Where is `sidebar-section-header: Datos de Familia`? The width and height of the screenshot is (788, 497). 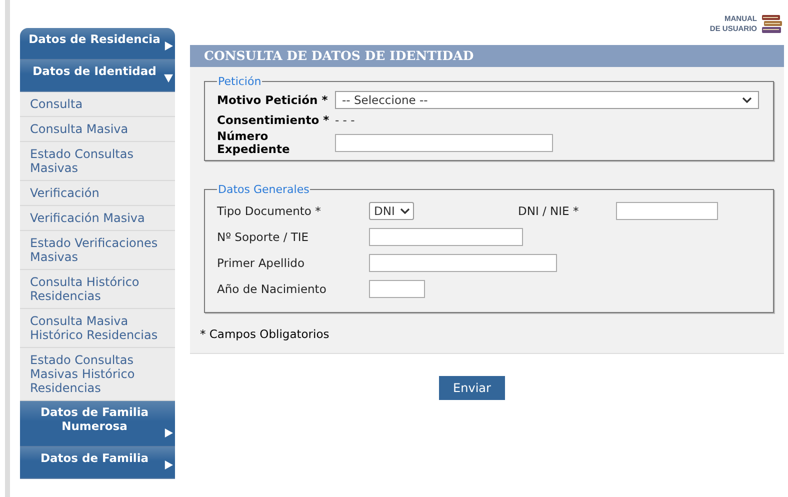 sidebar-section-header: Datos de Familia is located at coordinates (97, 463).